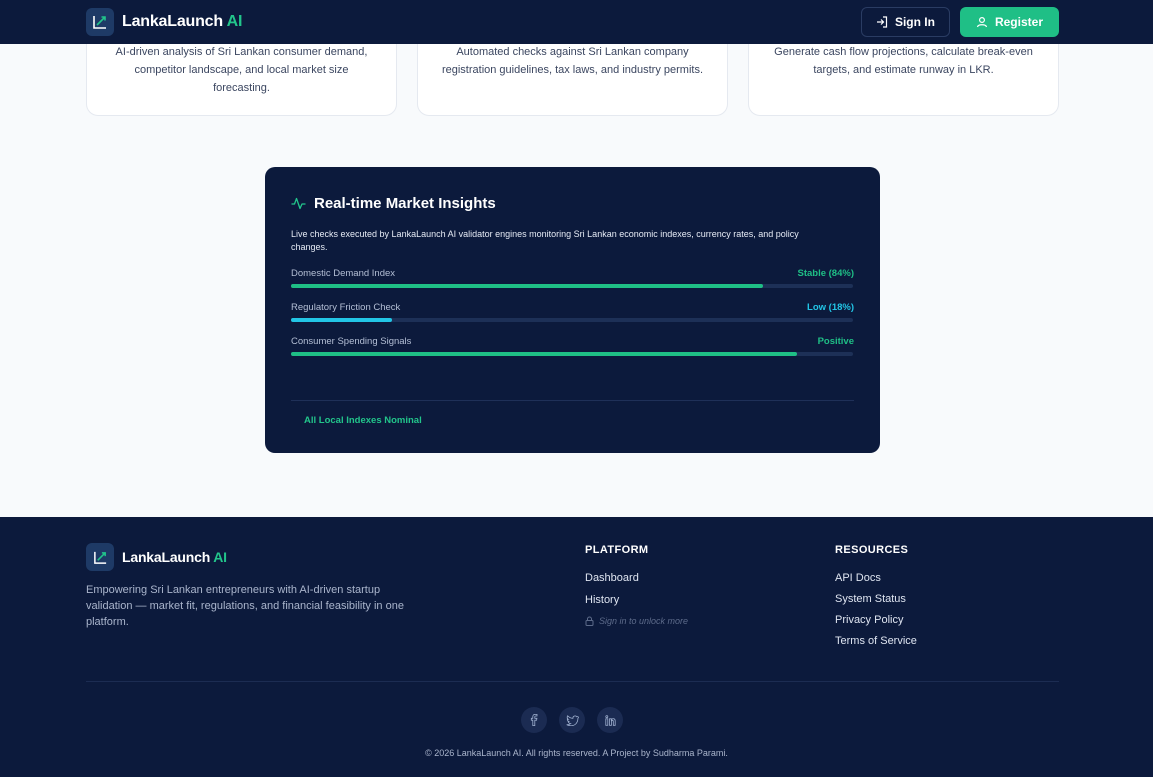  What do you see at coordinates (882, 22) in the screenshot?
I see `sign-in-icon` at bounding box center [882, 22].